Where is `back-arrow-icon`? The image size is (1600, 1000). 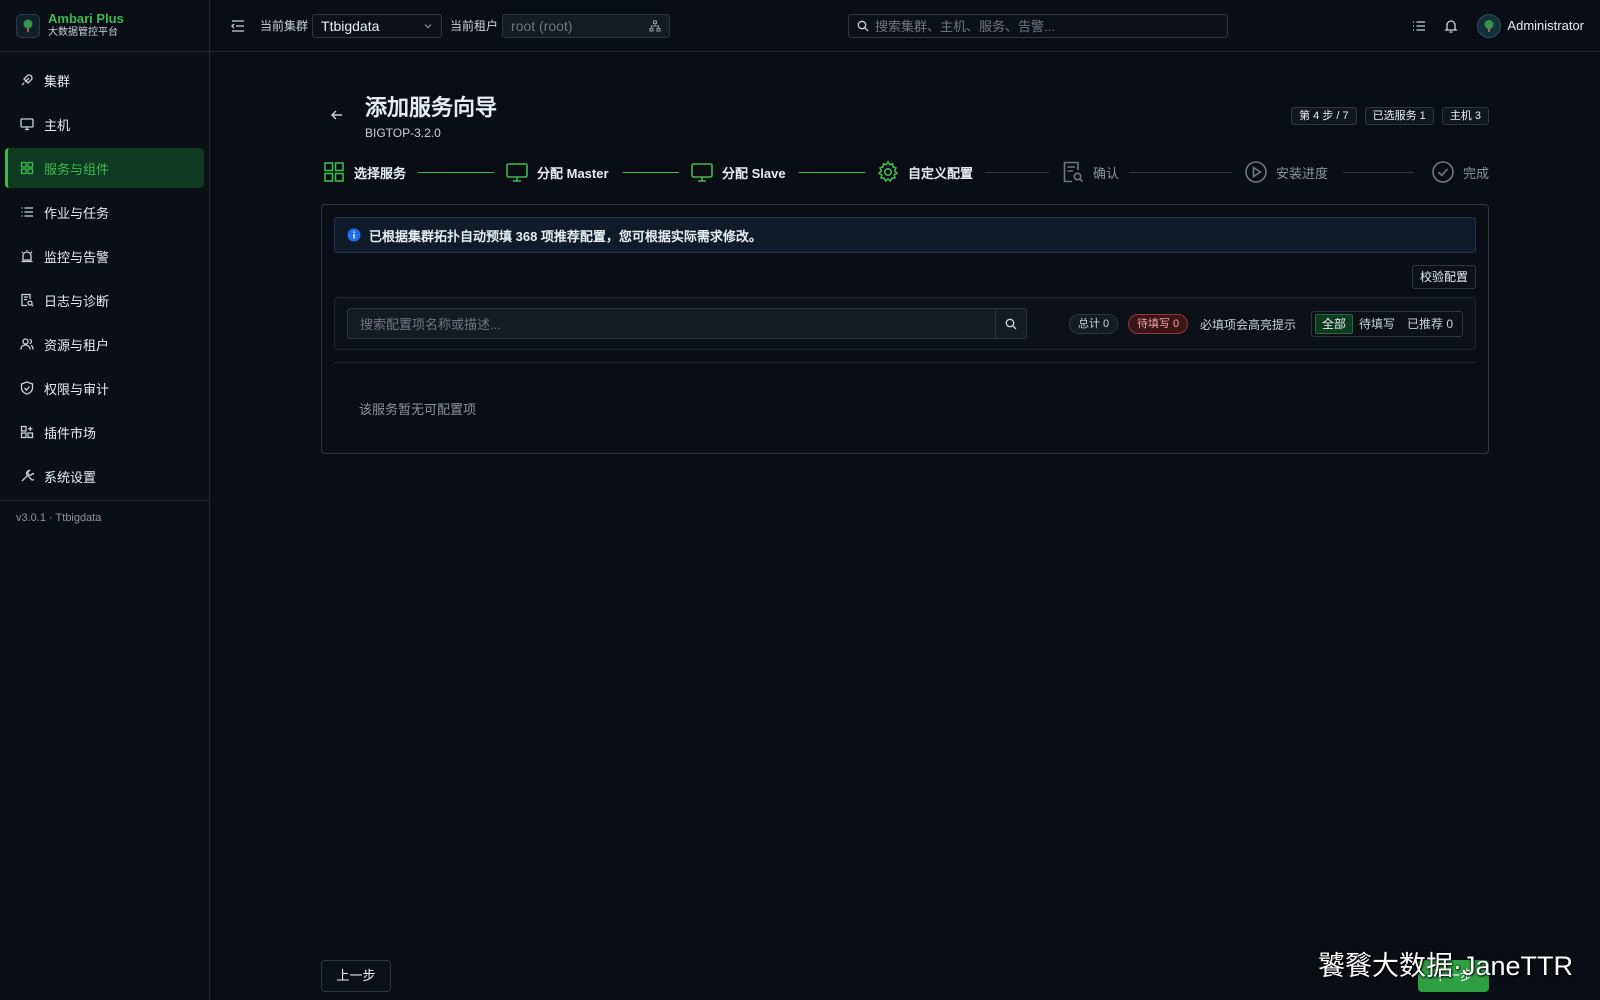
back-arrow-icon is located at coordinates (337, 115).